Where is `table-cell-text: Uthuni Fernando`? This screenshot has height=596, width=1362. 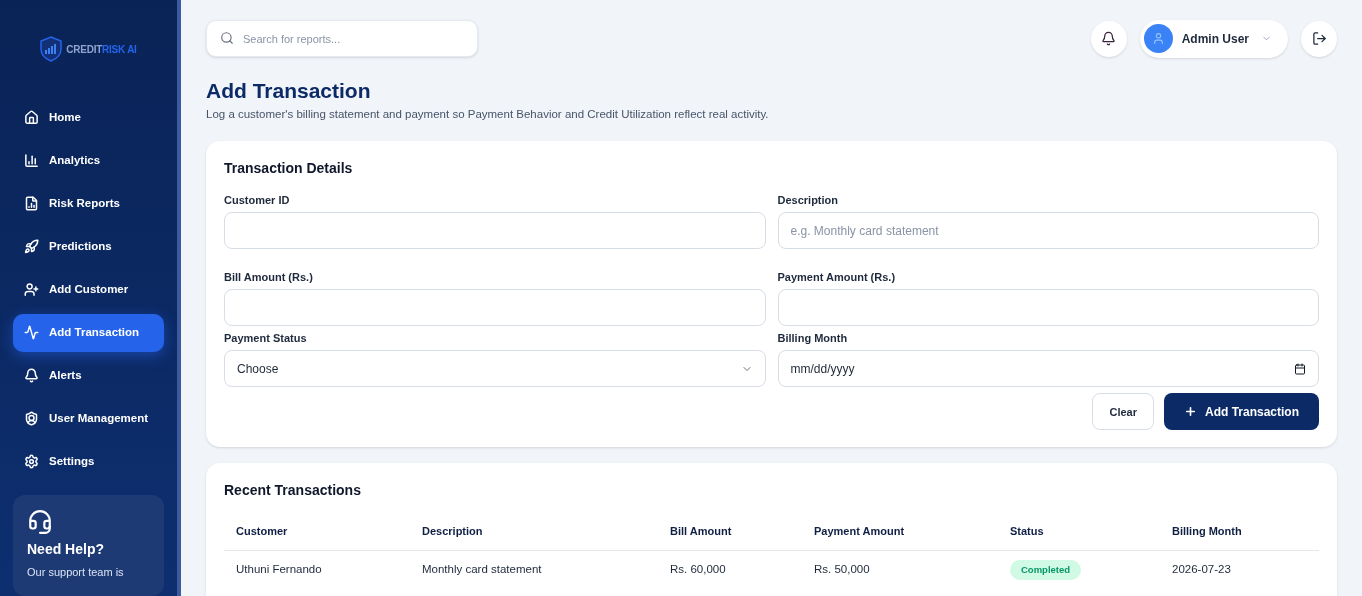
table-cell-text: Uthuni Fernando is located at coordinates (279, 570).